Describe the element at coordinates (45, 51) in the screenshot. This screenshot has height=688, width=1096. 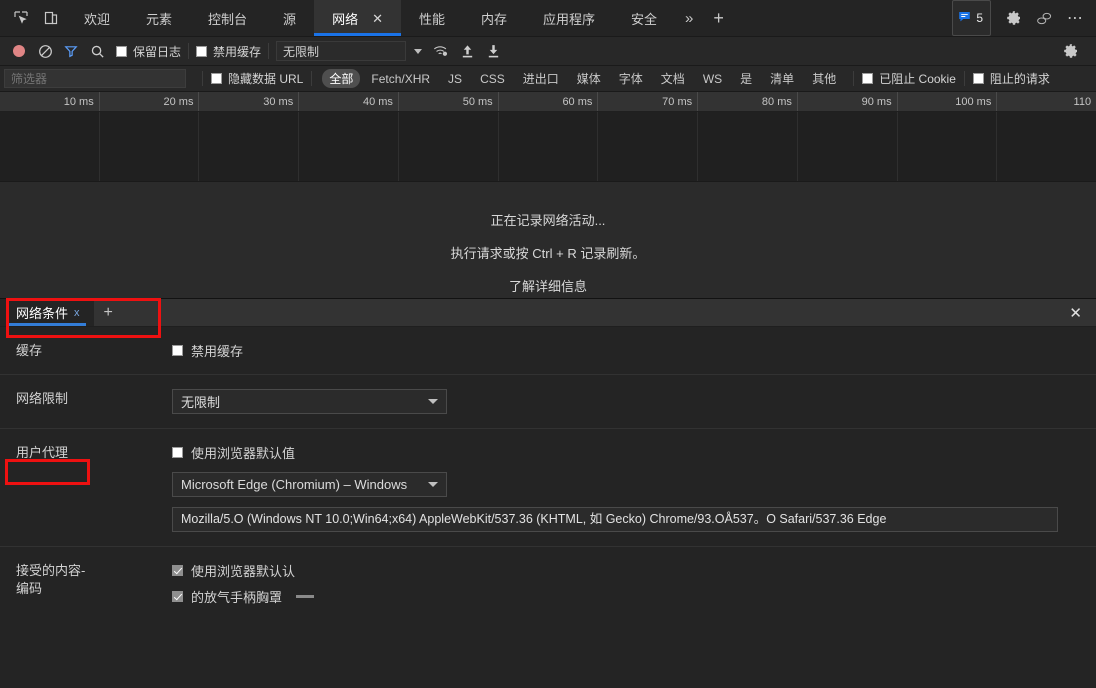
I see `clear-icon` at that location.